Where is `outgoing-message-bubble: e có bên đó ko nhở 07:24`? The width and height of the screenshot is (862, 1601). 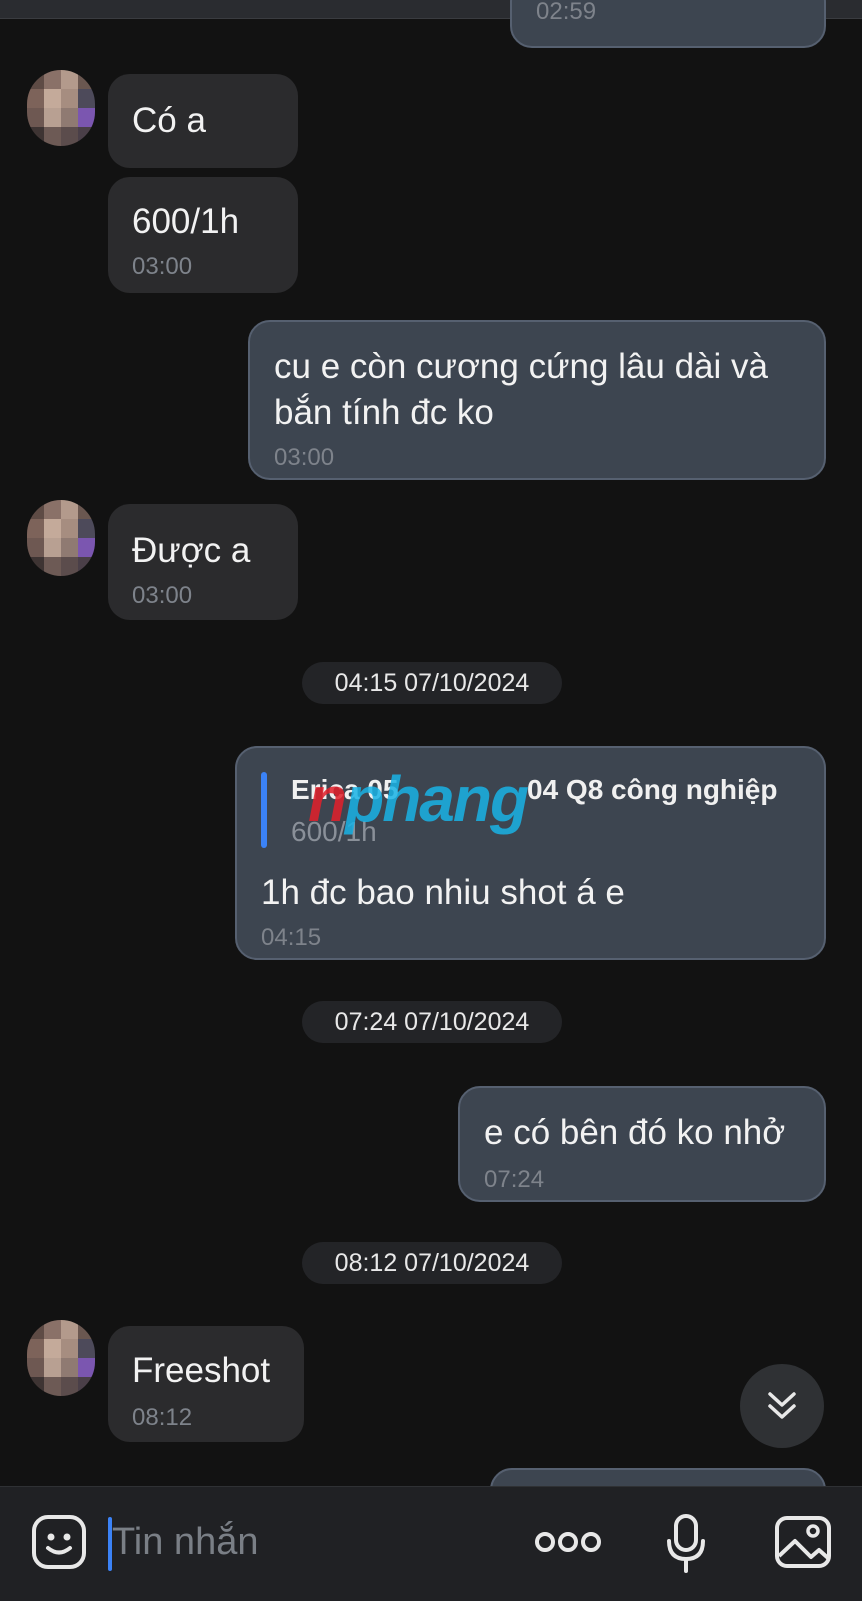
outgoing-message-bubble: e có bên đó ko nhở 07:24 is located at coordinates (642, 1144).